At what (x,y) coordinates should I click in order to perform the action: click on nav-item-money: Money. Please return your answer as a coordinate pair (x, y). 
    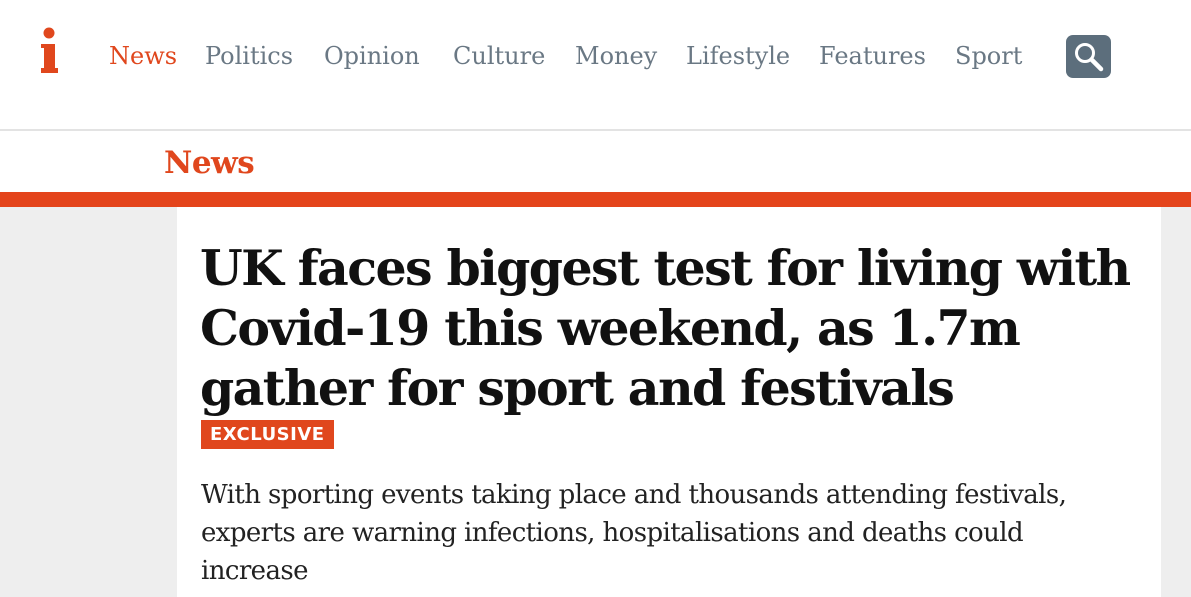
    Looking at the image, I should click on (616, 56).